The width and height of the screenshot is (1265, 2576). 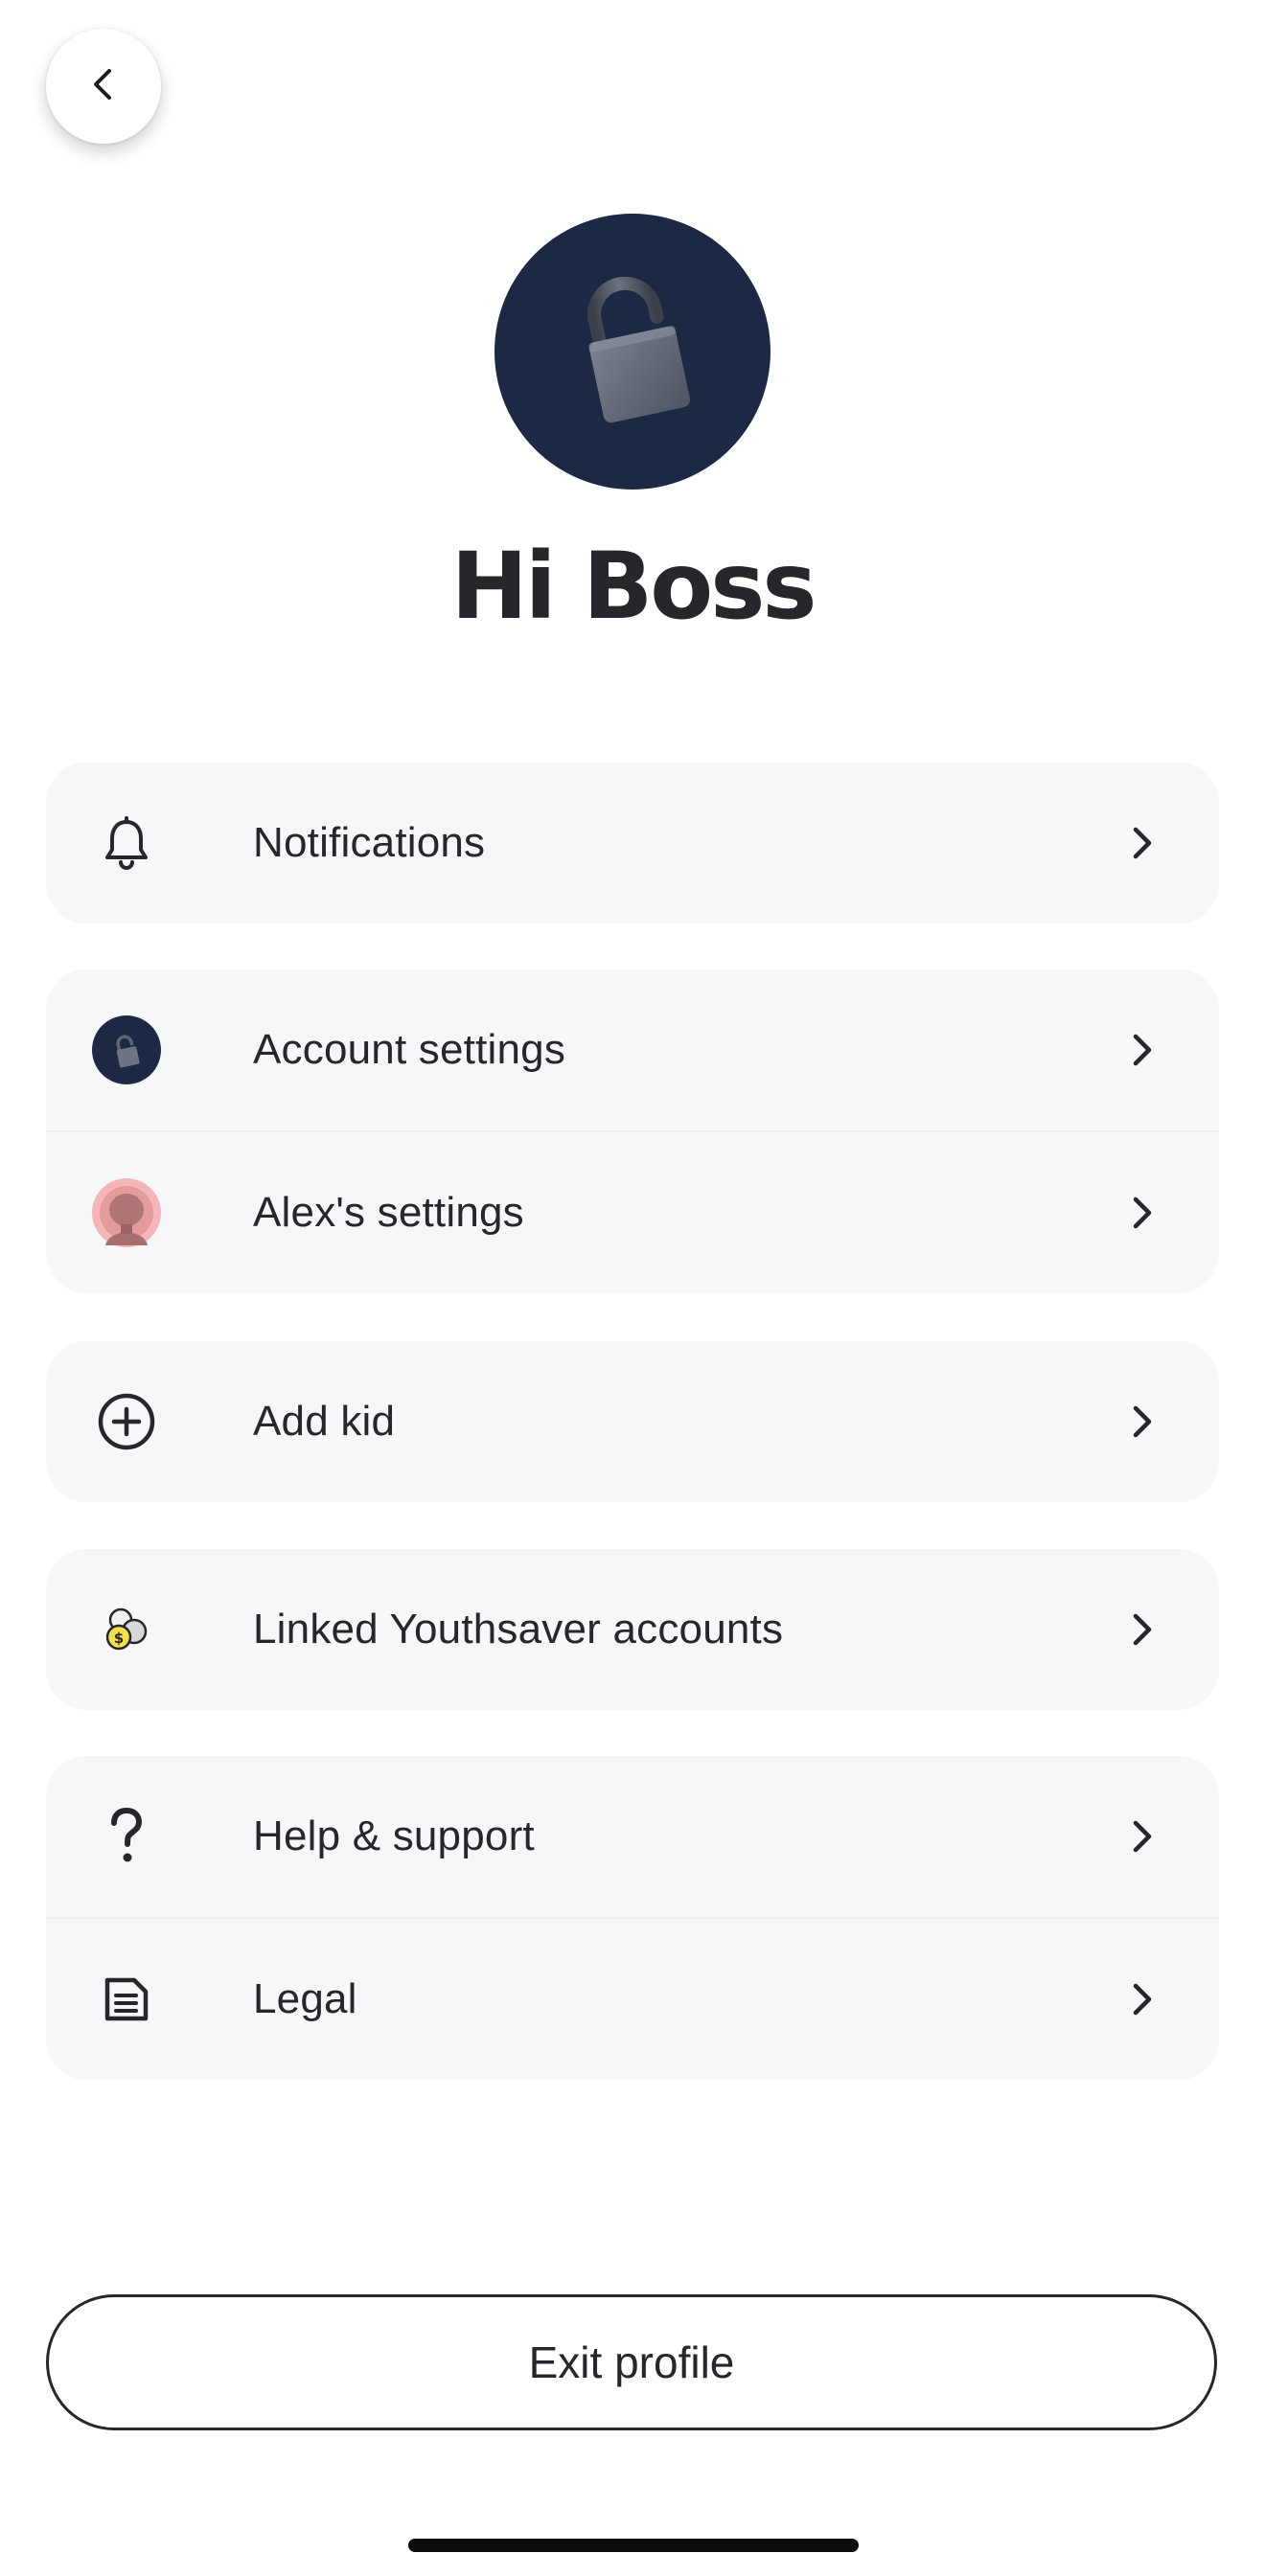 I want to click on question-mark-icon, so click(x=126, y=1837).